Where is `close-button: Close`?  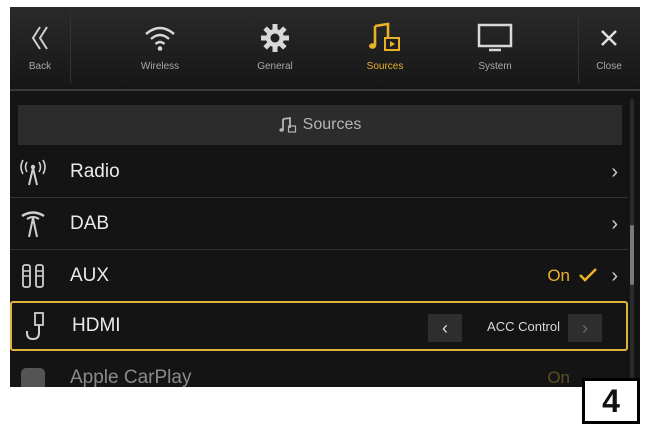
close-button: Close is located at coordinates (609, 48).